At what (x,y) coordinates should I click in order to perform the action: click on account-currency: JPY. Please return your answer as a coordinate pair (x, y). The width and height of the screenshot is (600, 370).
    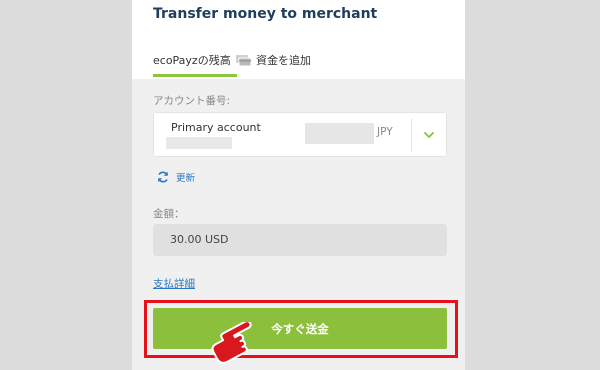
    Looking at the image, I should click on (385, 132).